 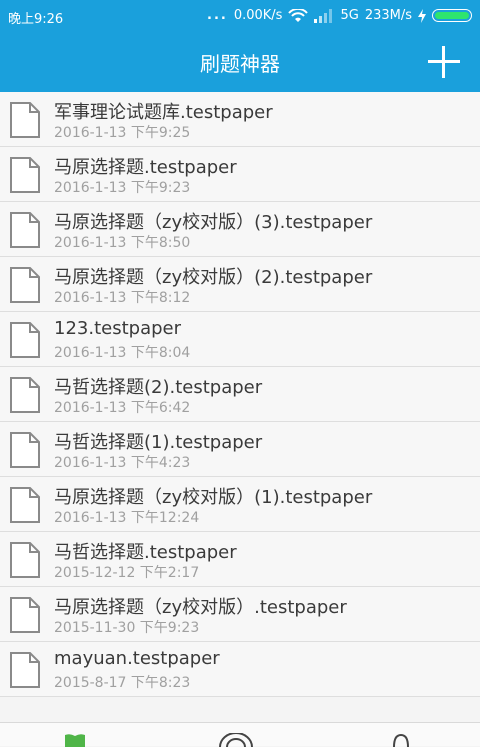 What do you see at coordinates (298, 15) in the screenshot?
I see `wifi-icon` at bounding box center [298, 15].